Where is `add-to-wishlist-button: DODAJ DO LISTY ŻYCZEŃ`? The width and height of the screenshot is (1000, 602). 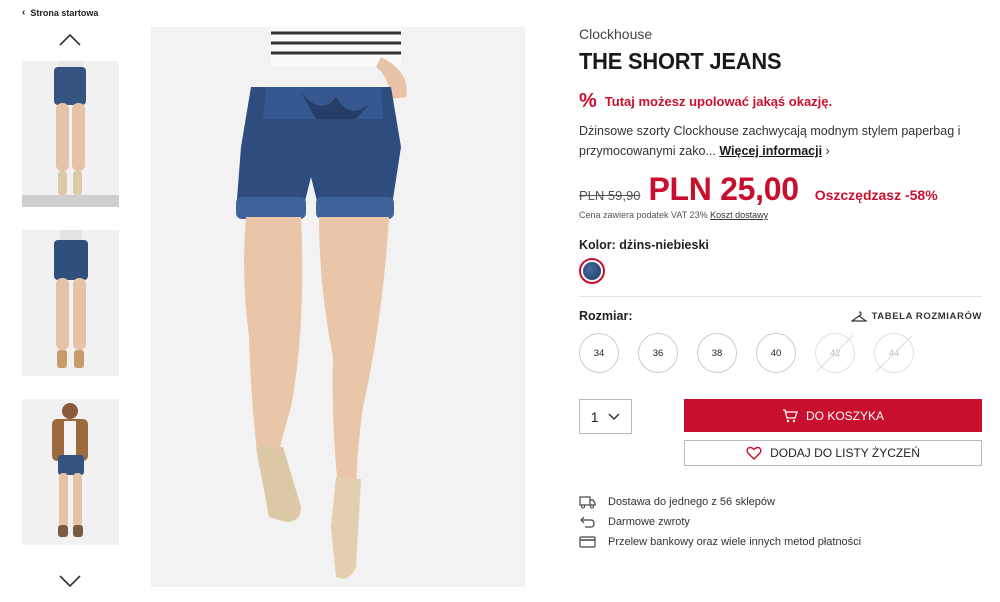 add-to-wishlist-button: DODAJ DO LISTY ŻYCZEŃ is located at coordinates (833, 453).